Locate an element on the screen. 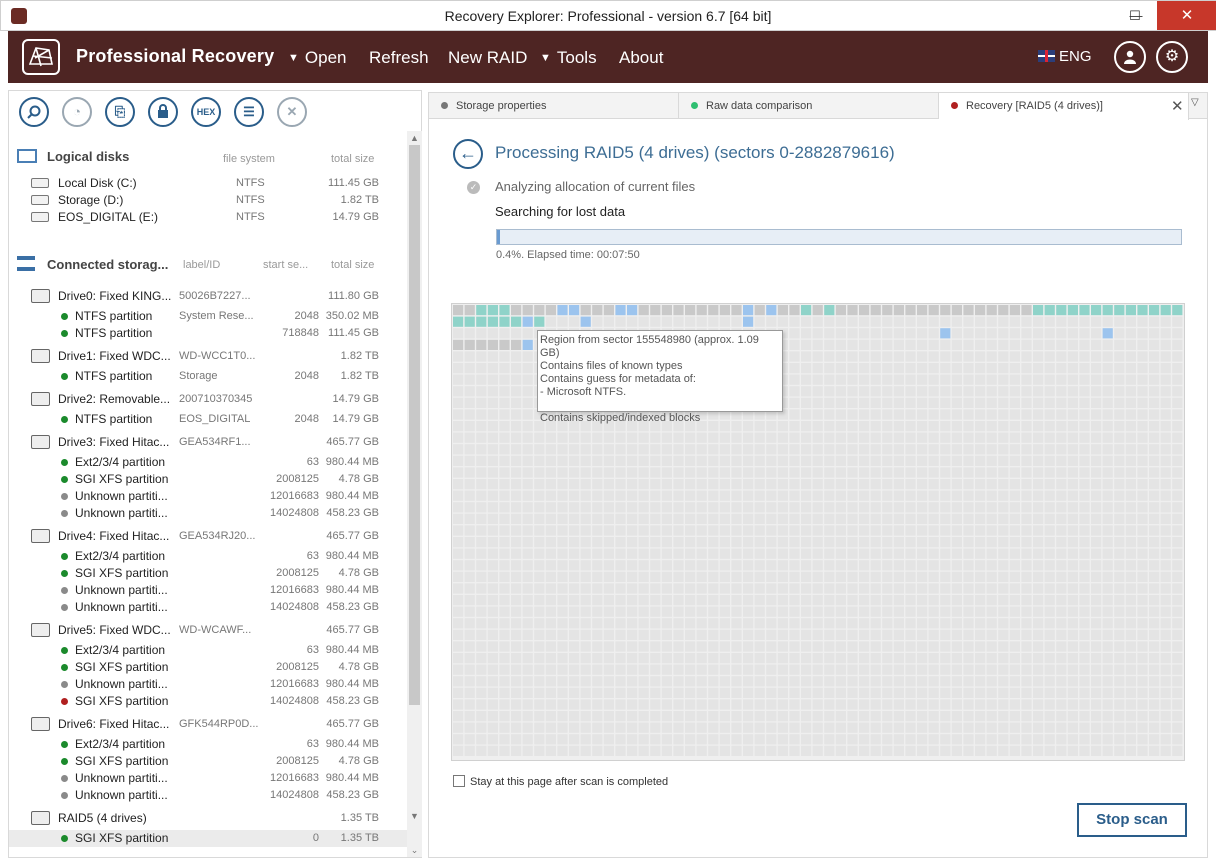 The image size is (1216, 864). drive-row: Drive5: Fixed WDC... WD-WCAWF... 465.77 GB is located at coordinates (209, 630).